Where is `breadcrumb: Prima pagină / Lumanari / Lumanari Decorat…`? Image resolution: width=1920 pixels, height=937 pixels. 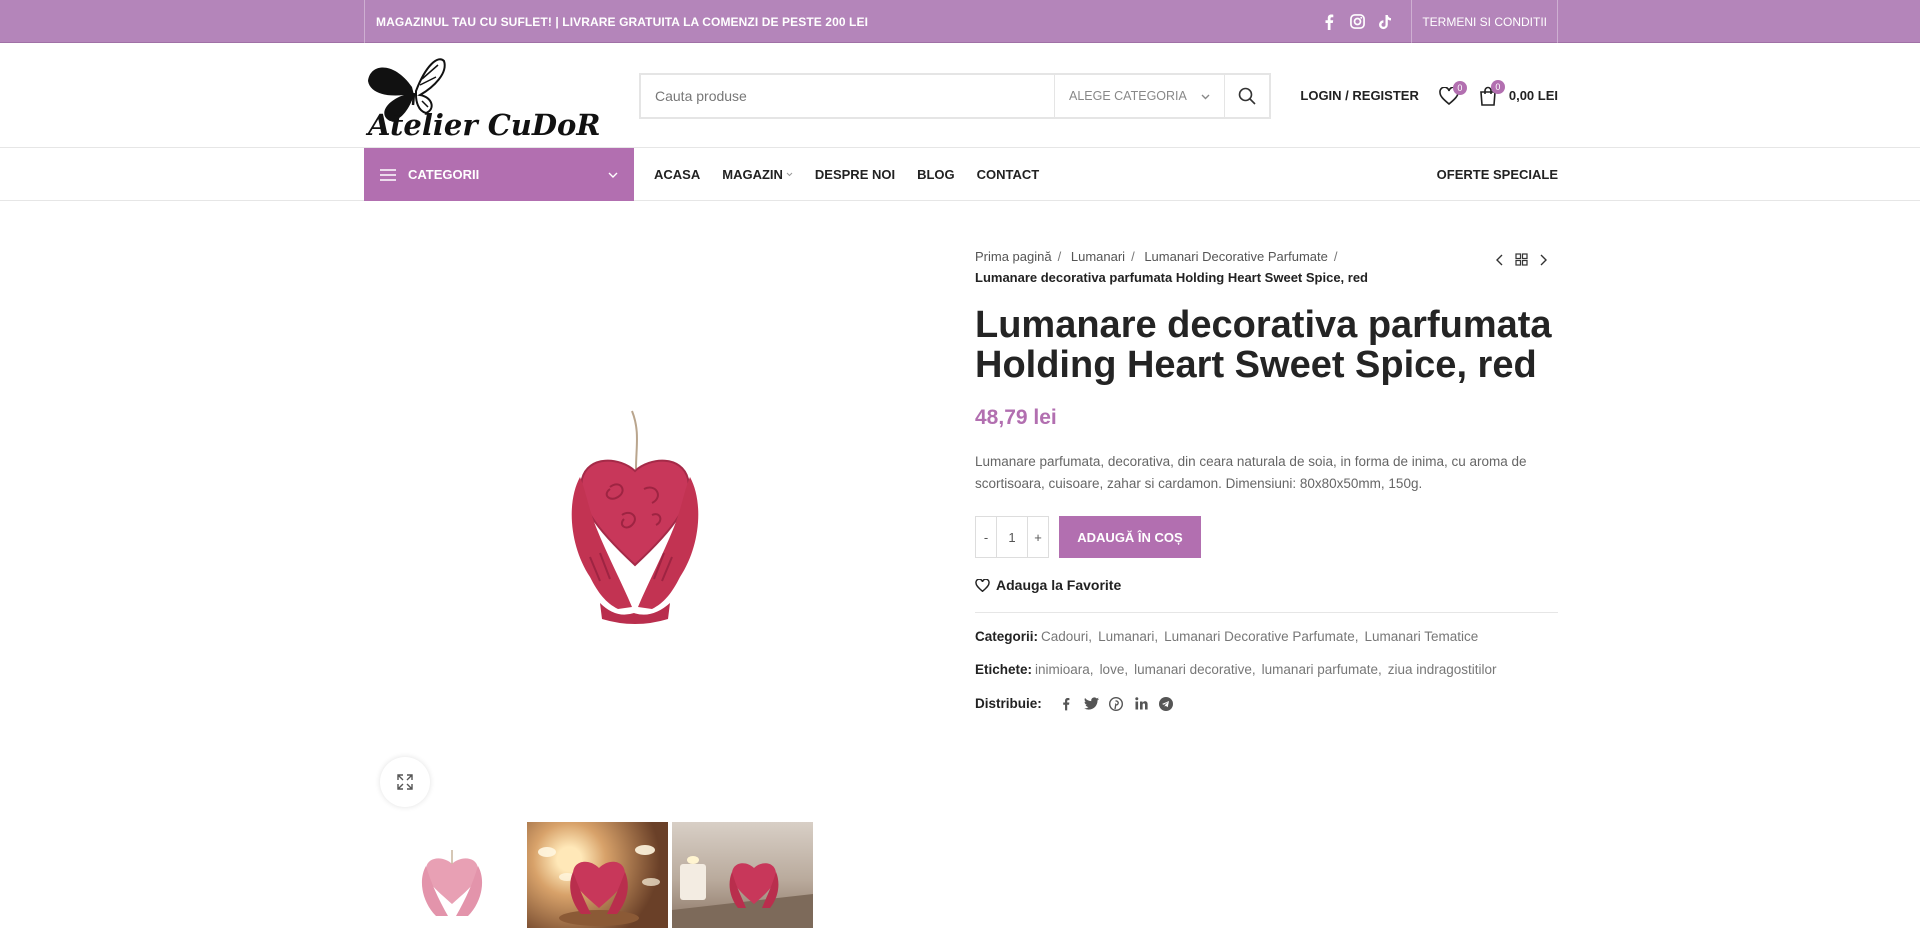
breadcrumb: Prima pagină / Lumanari / Lumanari Decorat… is located at coordinates (1172, 267).